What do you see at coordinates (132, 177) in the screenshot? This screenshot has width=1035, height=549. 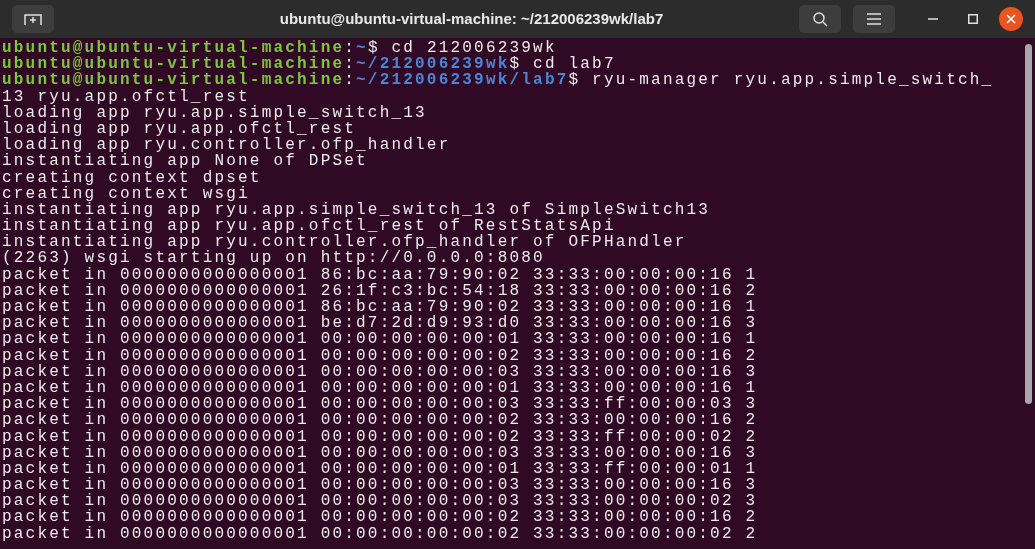 I see `output-line: creating context dpset` at bounding box center [132, 177].